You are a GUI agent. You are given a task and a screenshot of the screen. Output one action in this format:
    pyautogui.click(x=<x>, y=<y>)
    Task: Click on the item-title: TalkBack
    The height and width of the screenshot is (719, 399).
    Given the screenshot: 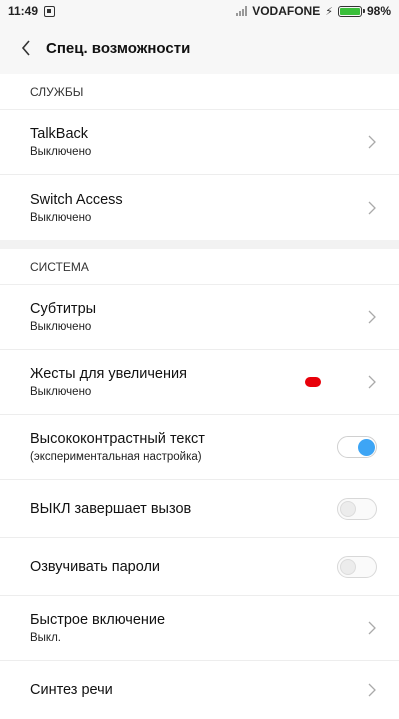 What is the action you would take?
    pyautogui.click(x=59, y=134)
    